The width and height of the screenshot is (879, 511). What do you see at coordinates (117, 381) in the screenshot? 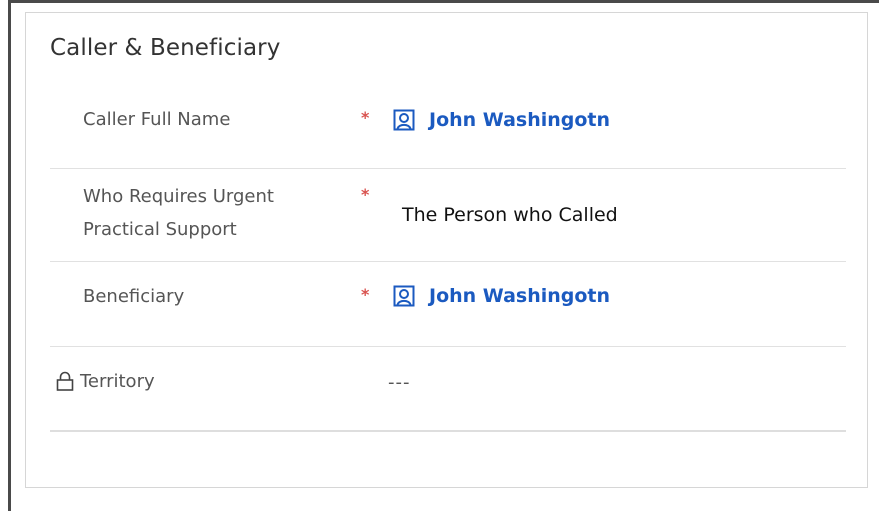
I see `territory-label: Territory` at bounding box center [117, 381].